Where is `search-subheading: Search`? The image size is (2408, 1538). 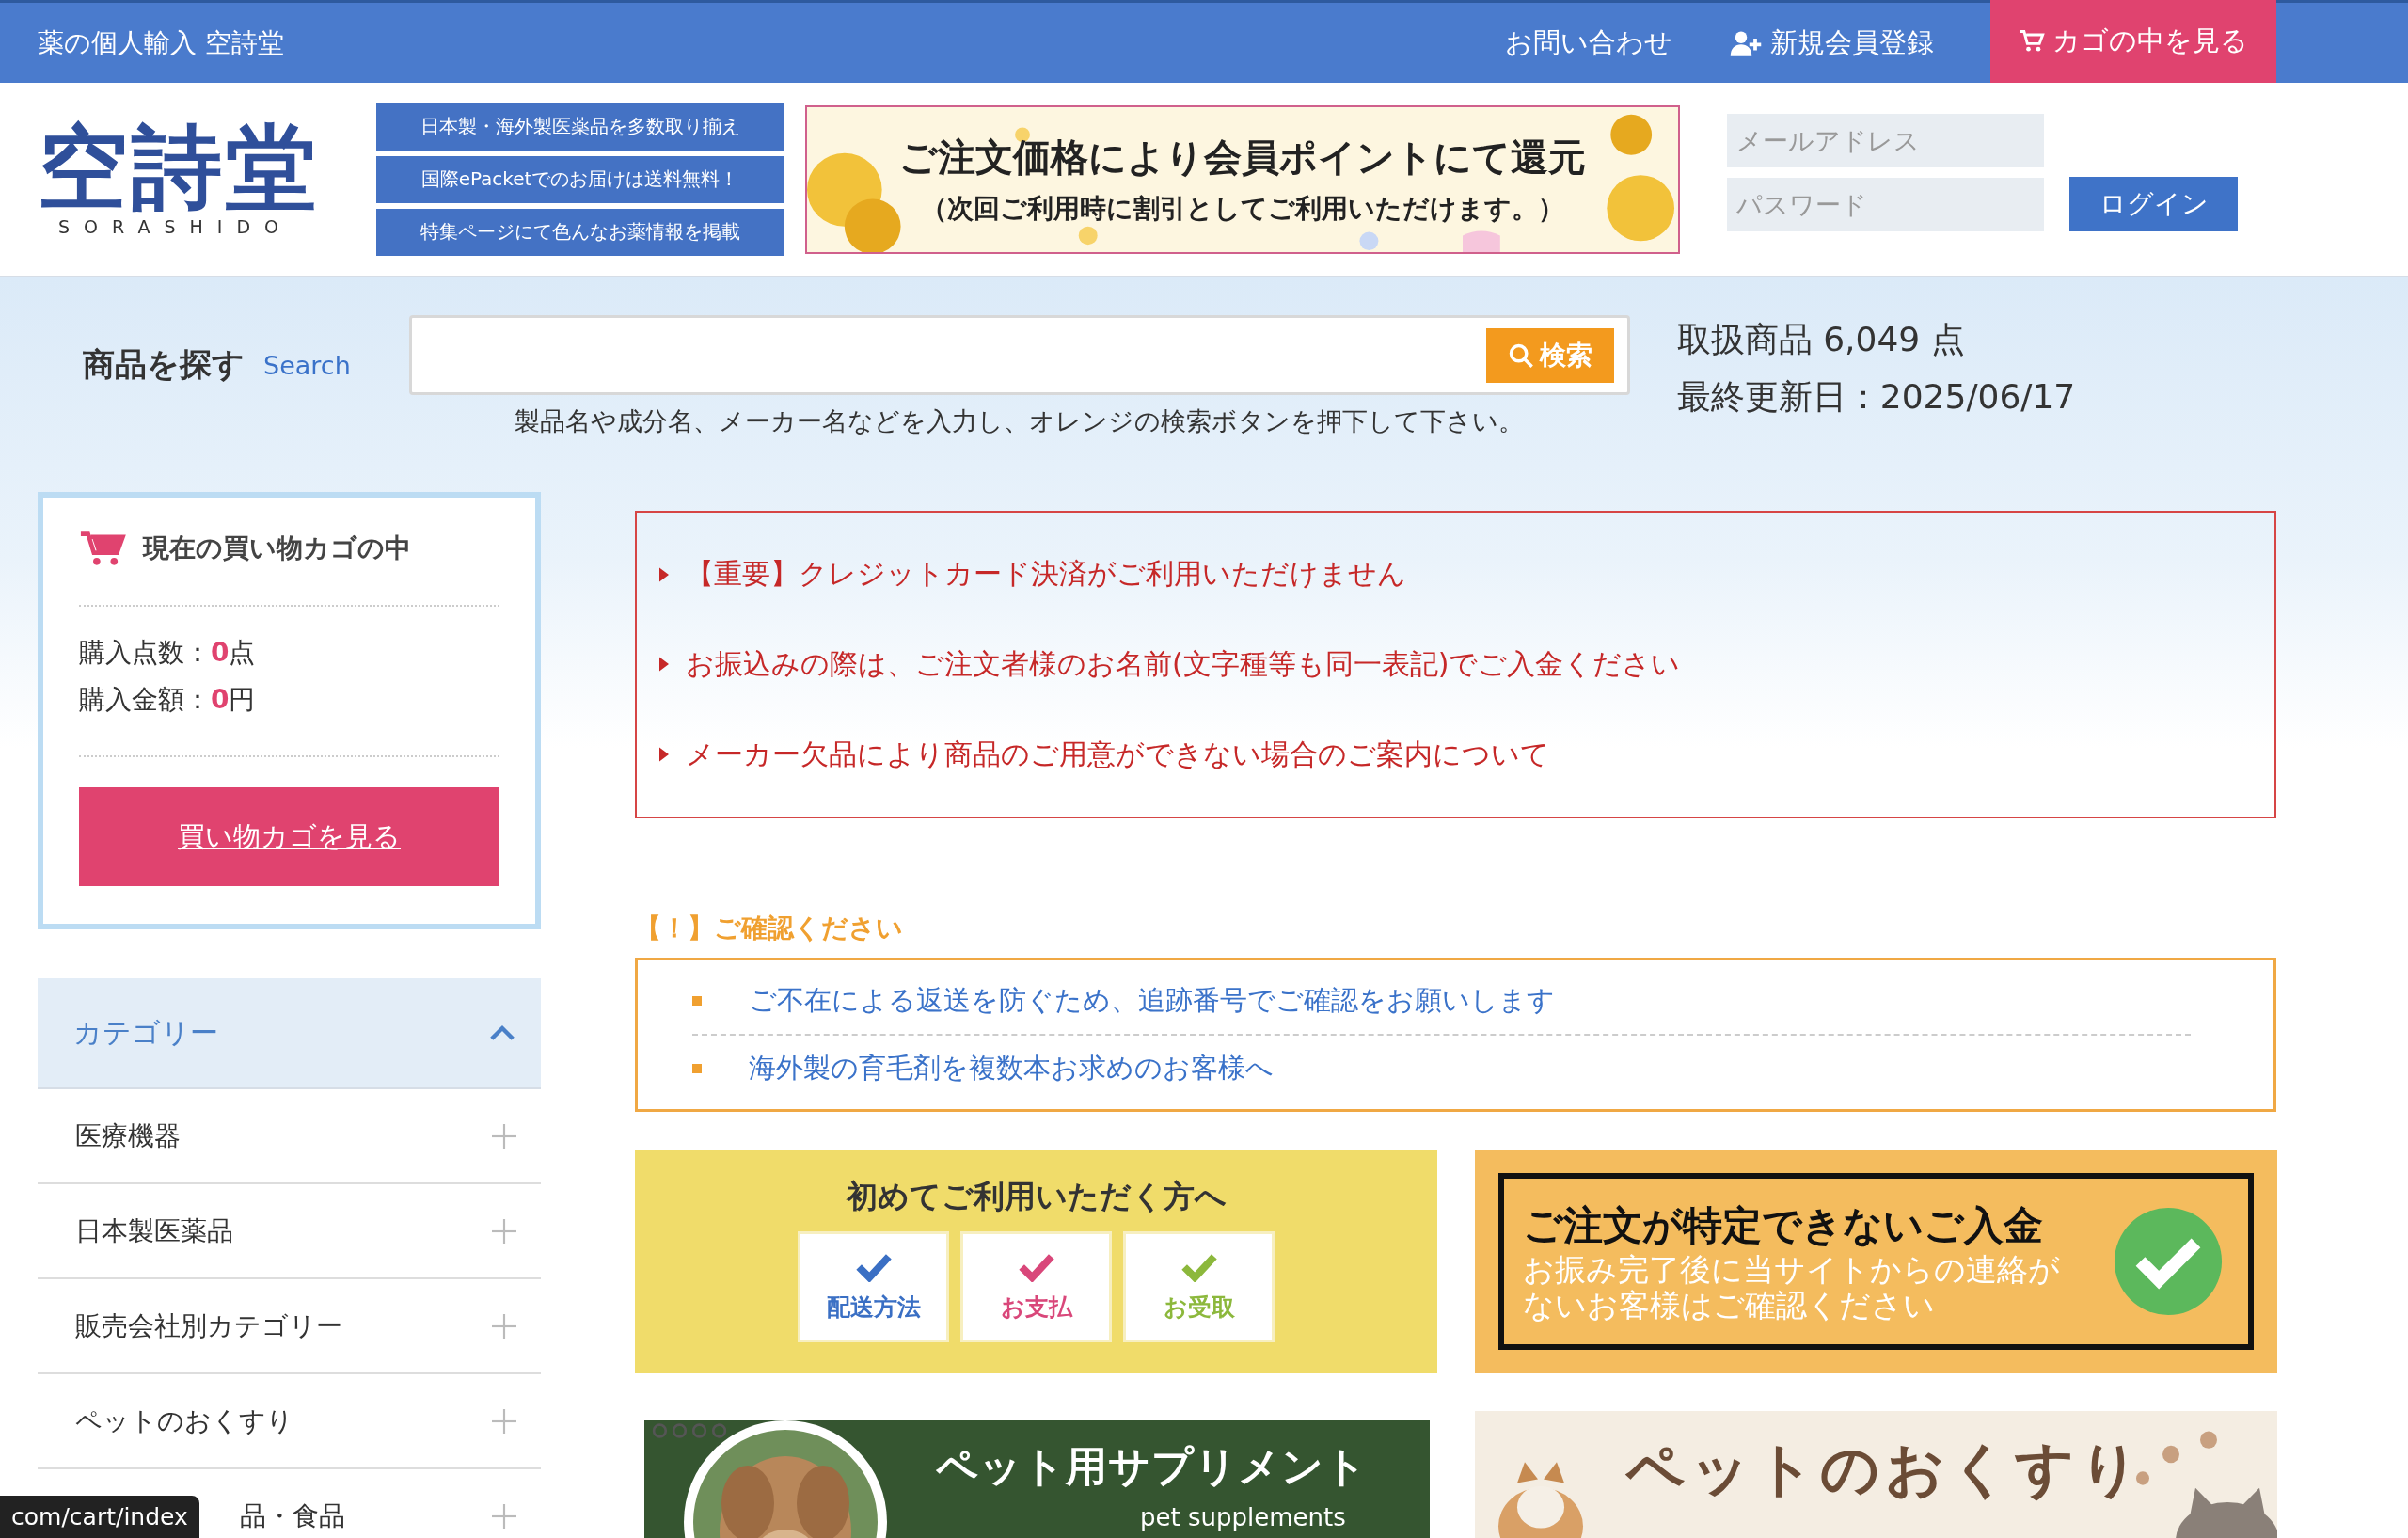 search-subheading: Search is located at coordinates (307, 365).